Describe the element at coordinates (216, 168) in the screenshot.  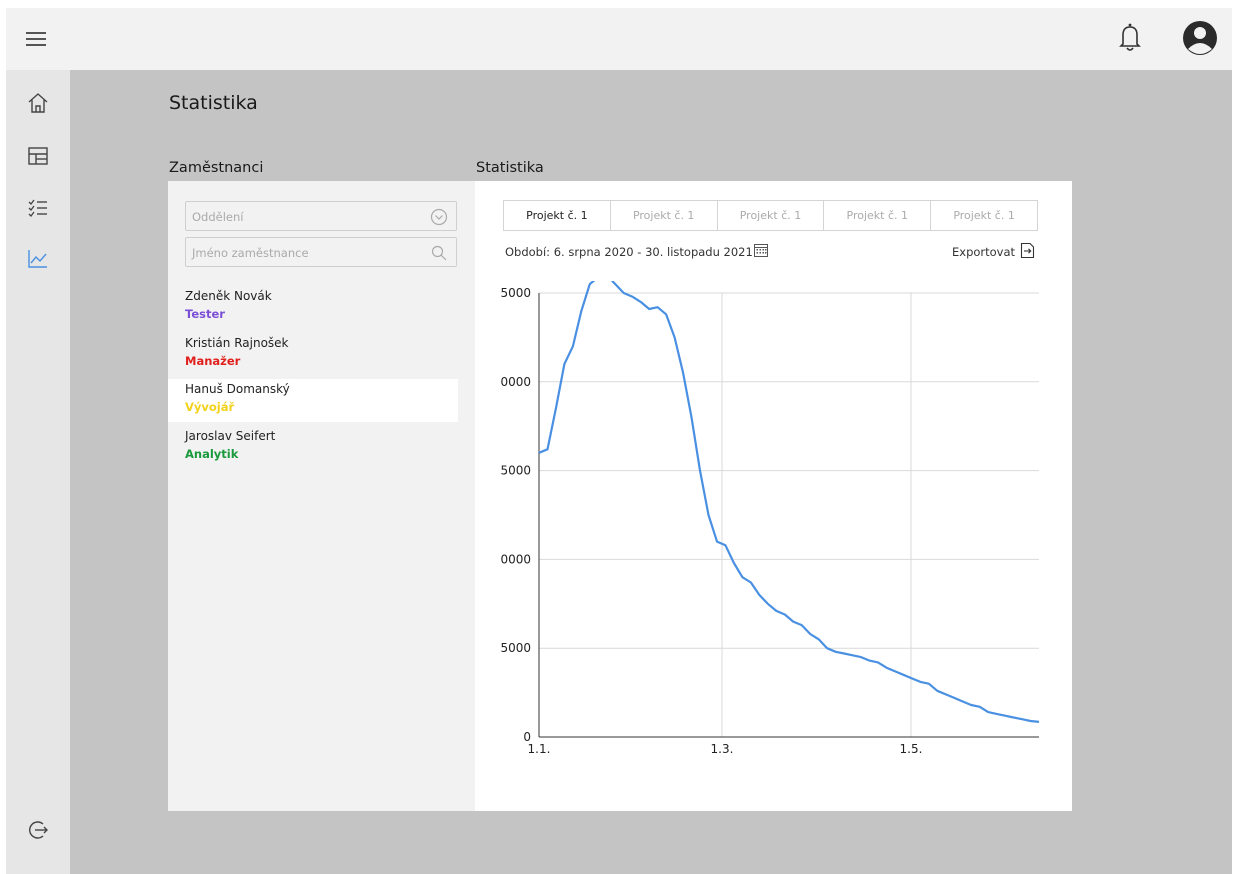
I see `employees-section-title: Zaměstnanci` at that location.